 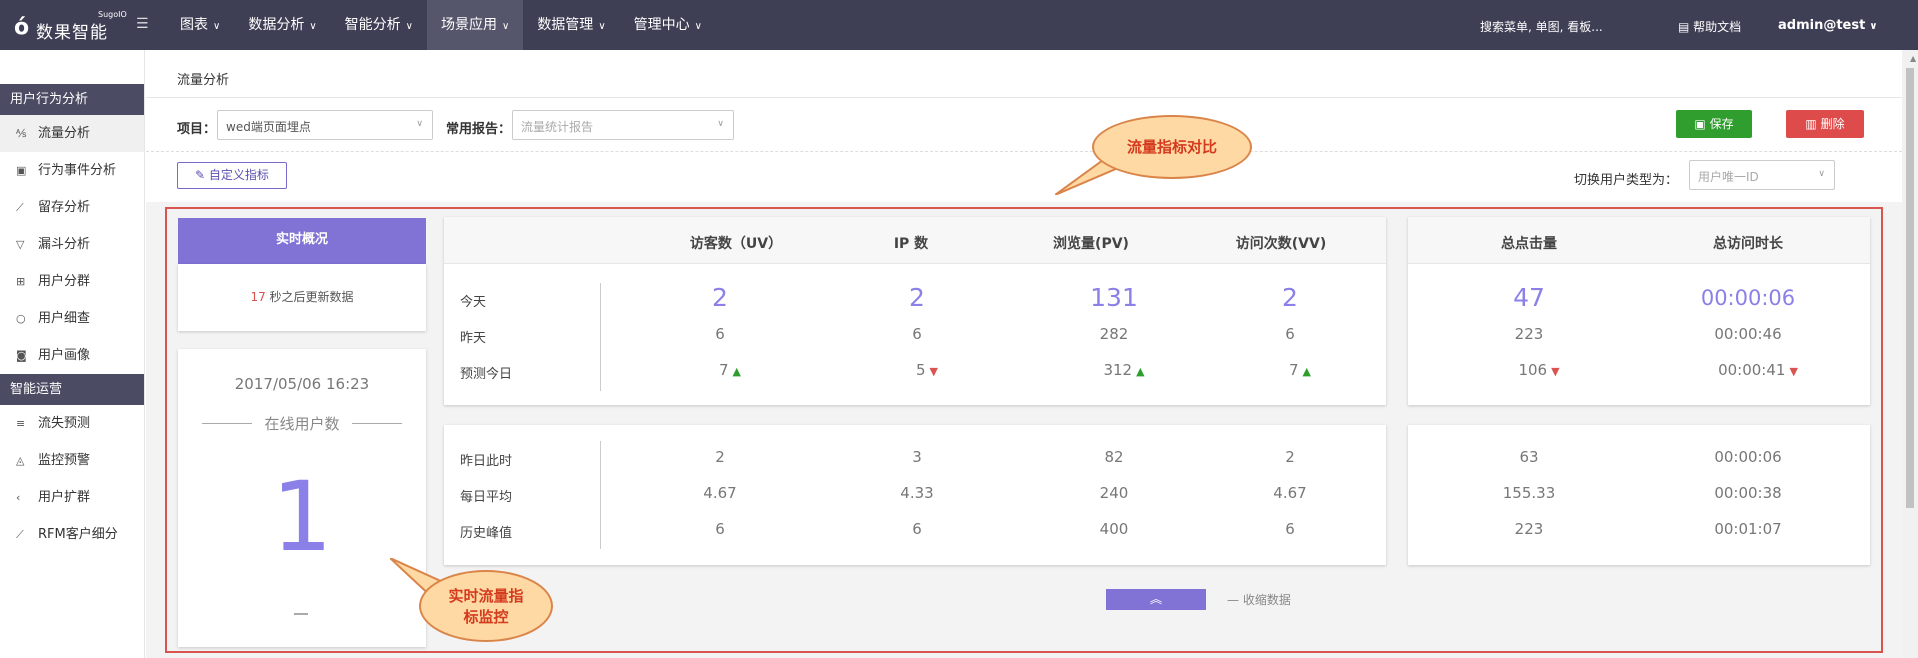 I want to click on sidebar-item-rfm: ⟋ RFM客户细分, so click(x=72, y=534).